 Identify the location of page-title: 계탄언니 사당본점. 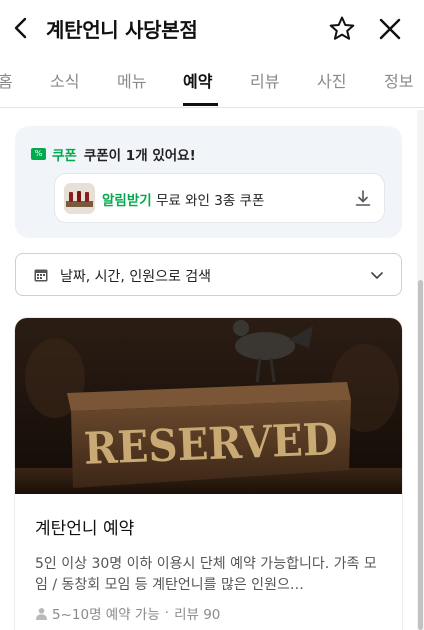
(122, 30).